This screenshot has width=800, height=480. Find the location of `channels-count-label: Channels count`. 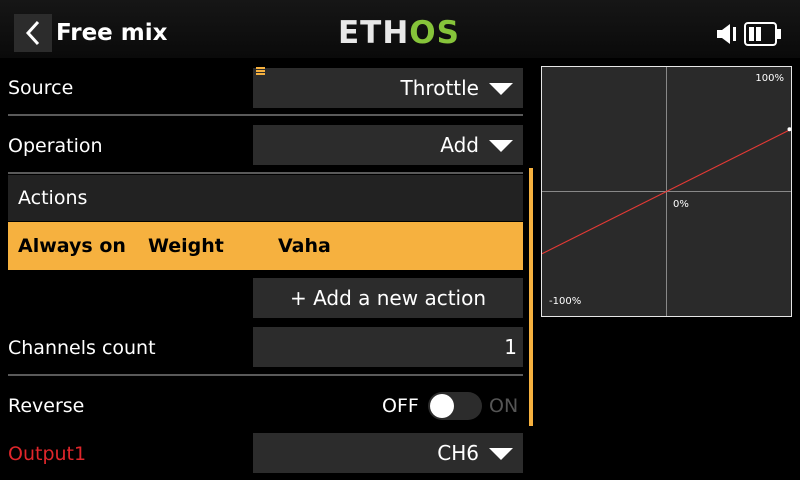

channels-count-label: Channels count is located at coordinates (82, 348).